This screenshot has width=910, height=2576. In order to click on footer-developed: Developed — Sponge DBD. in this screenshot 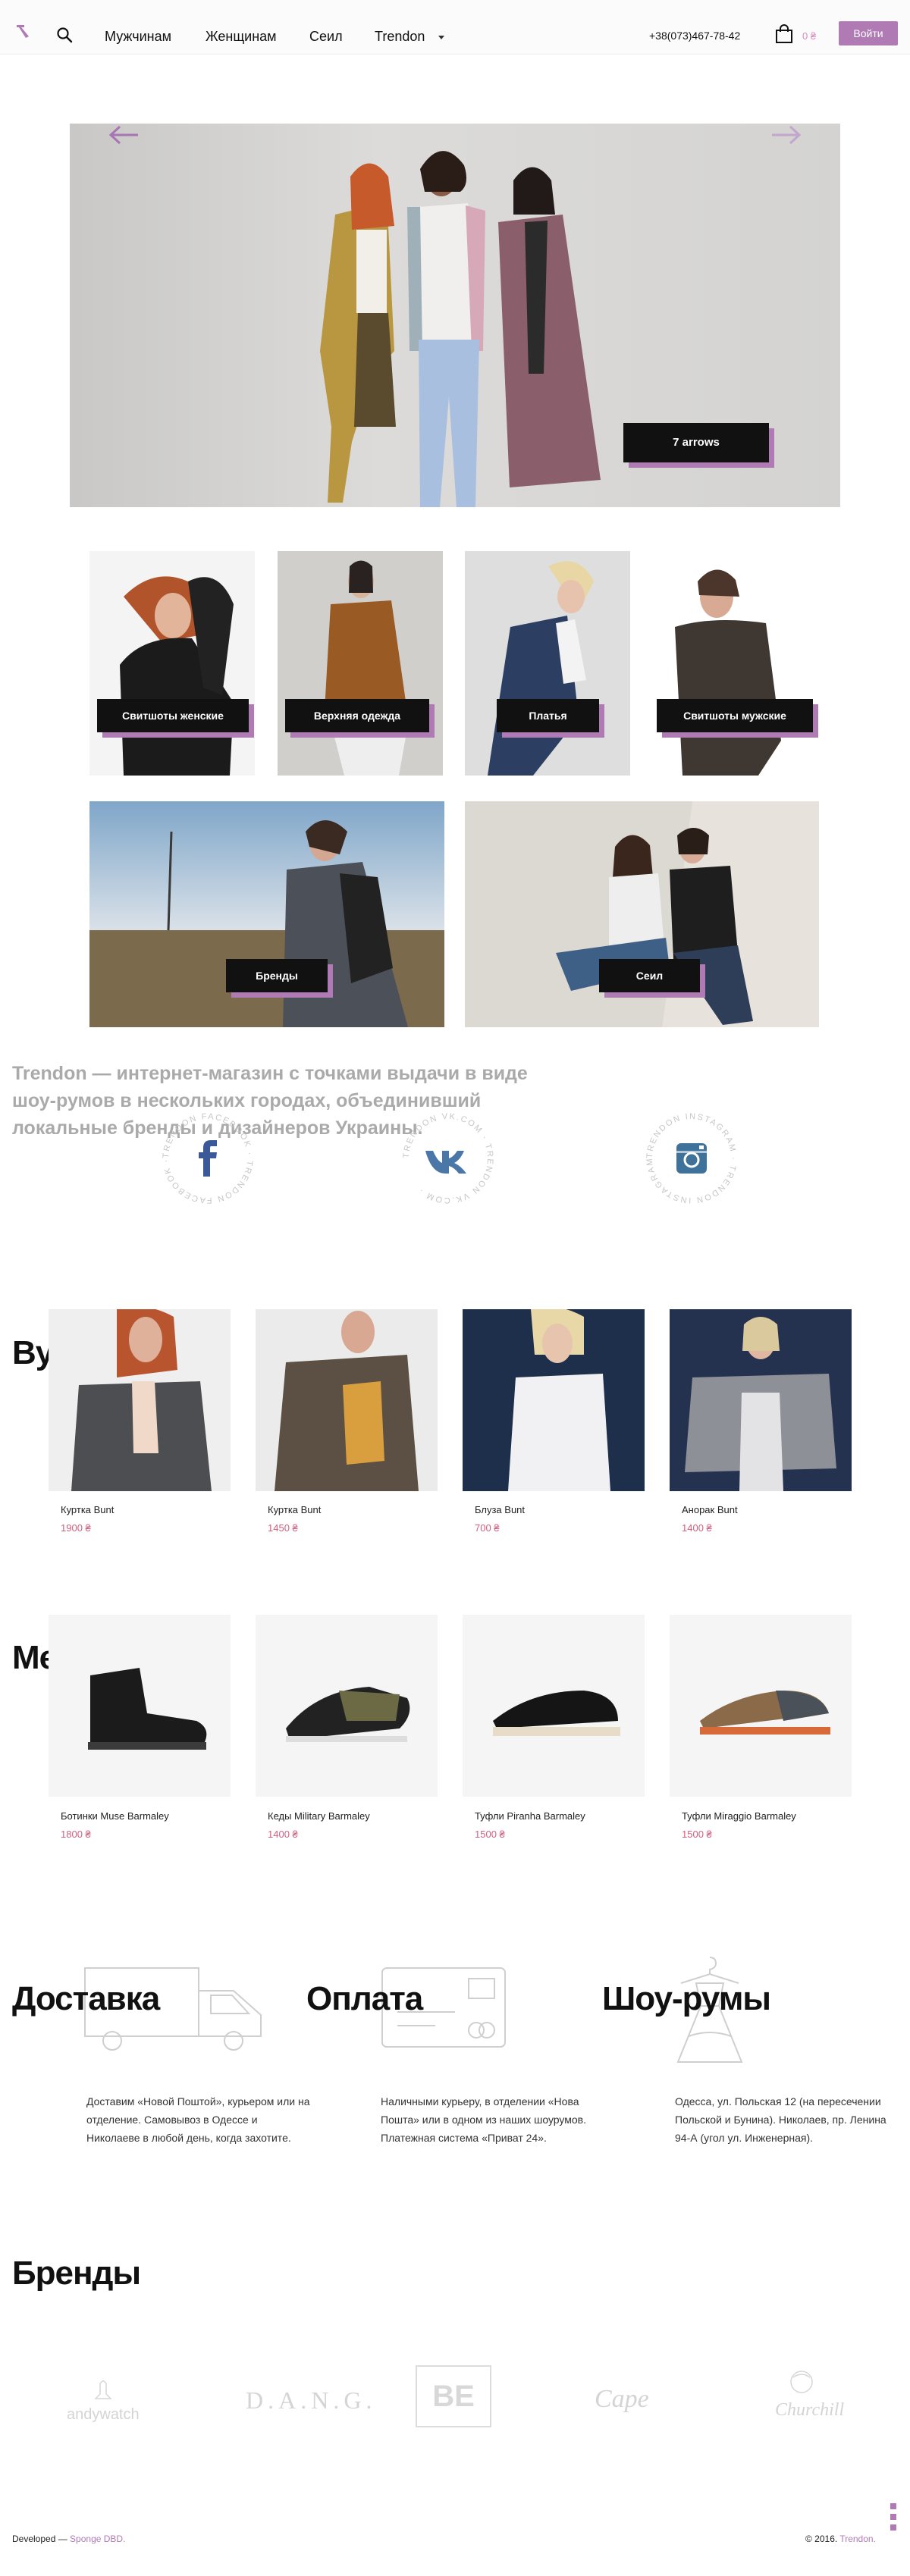, I will do `click(68, 2539)`.